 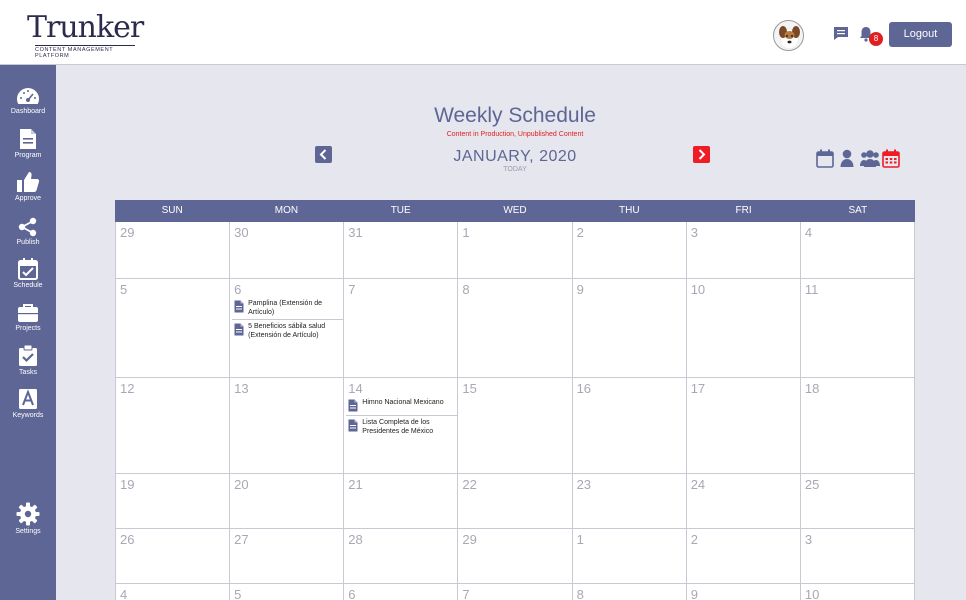 What do you see at coordinates (355, 539) in the screenshot?
I see `day-number: 28` at bounding box center [355, 539].